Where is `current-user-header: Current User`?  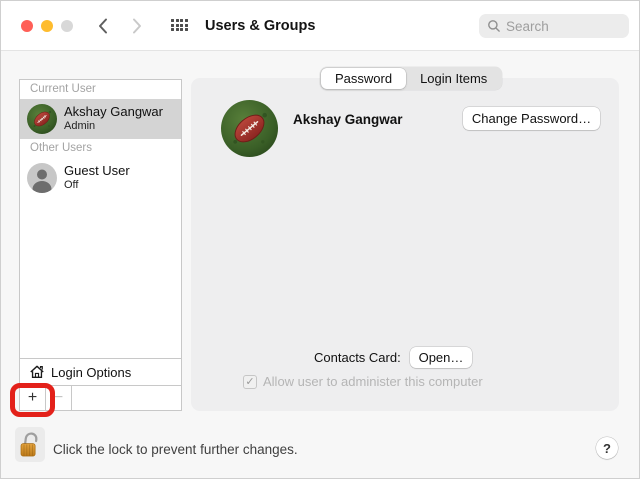
current-user-header: Current User is located at coordinates (63, 89).